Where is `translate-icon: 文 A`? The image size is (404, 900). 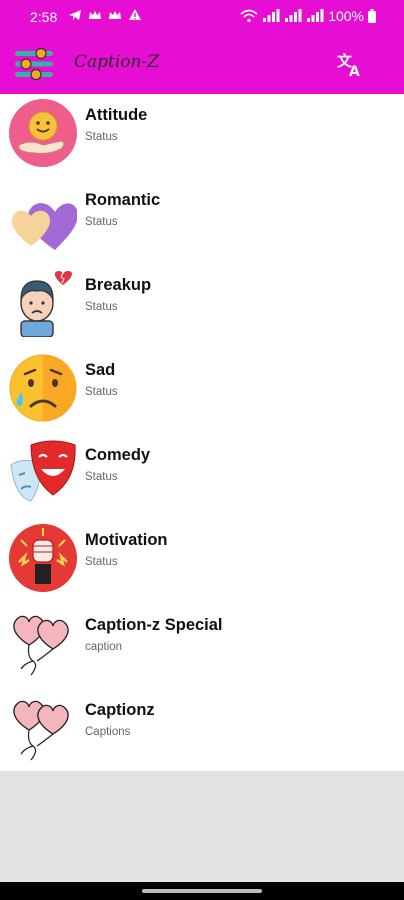
translate-icon: 文 A is located at coordinates (350, 64).